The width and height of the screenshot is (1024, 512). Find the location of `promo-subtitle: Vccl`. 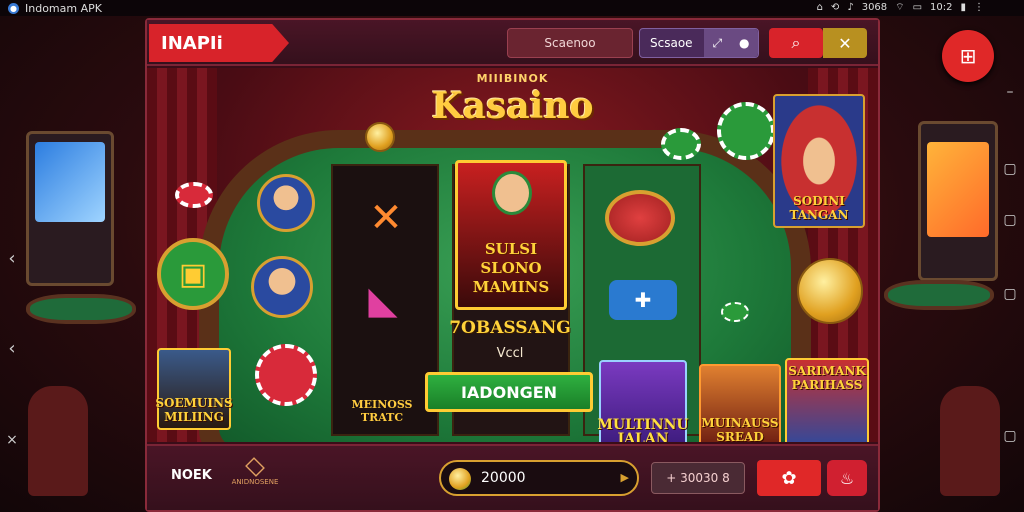

promo-subtitle: Vccl is located at coordinates (510, 353).